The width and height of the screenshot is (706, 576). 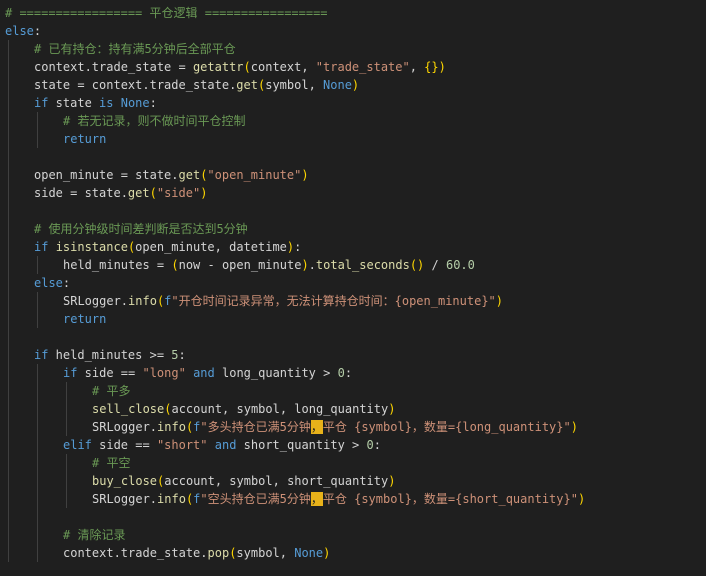 I want to click on code-text: if held_minutes >= 5:, so click(x=110, y=355).